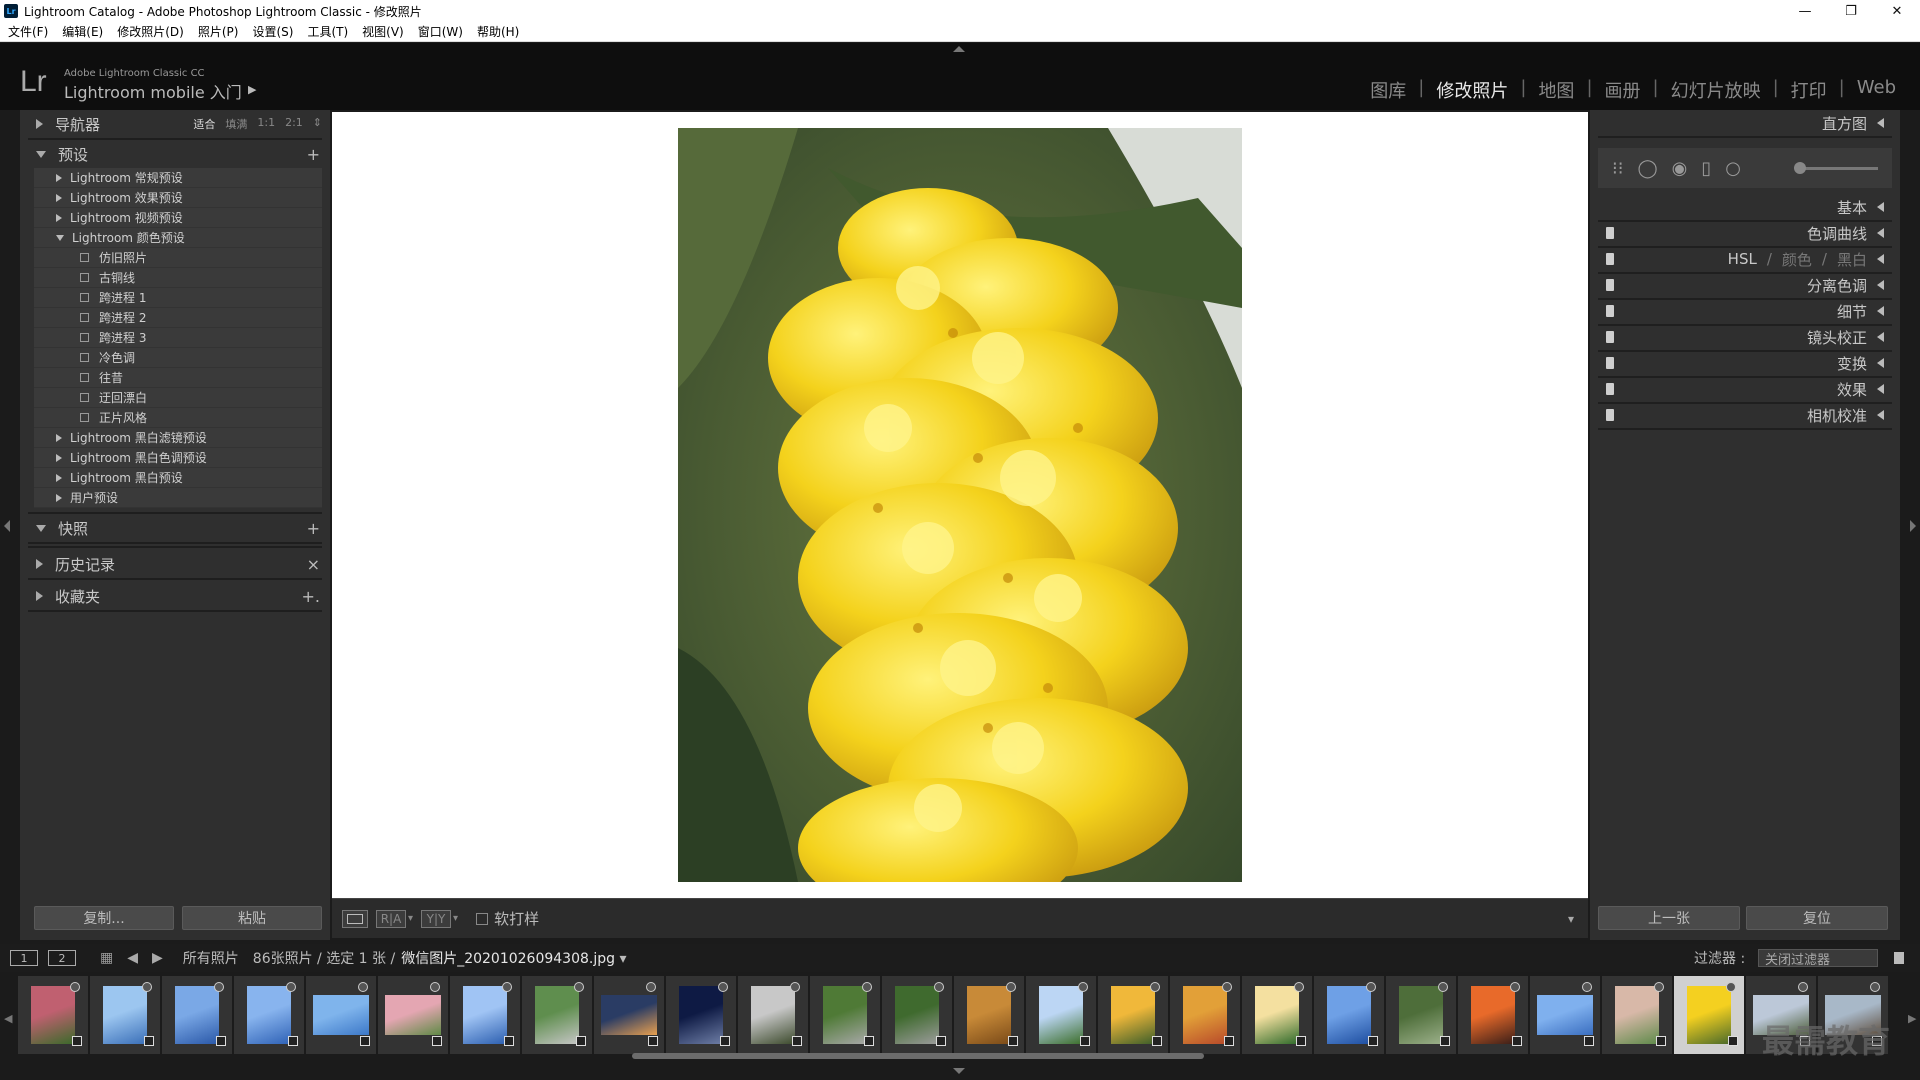 The width and height of the screenshot is (1920, 1080). I want to click on presets-header: 预设 +, so click(175, 154).